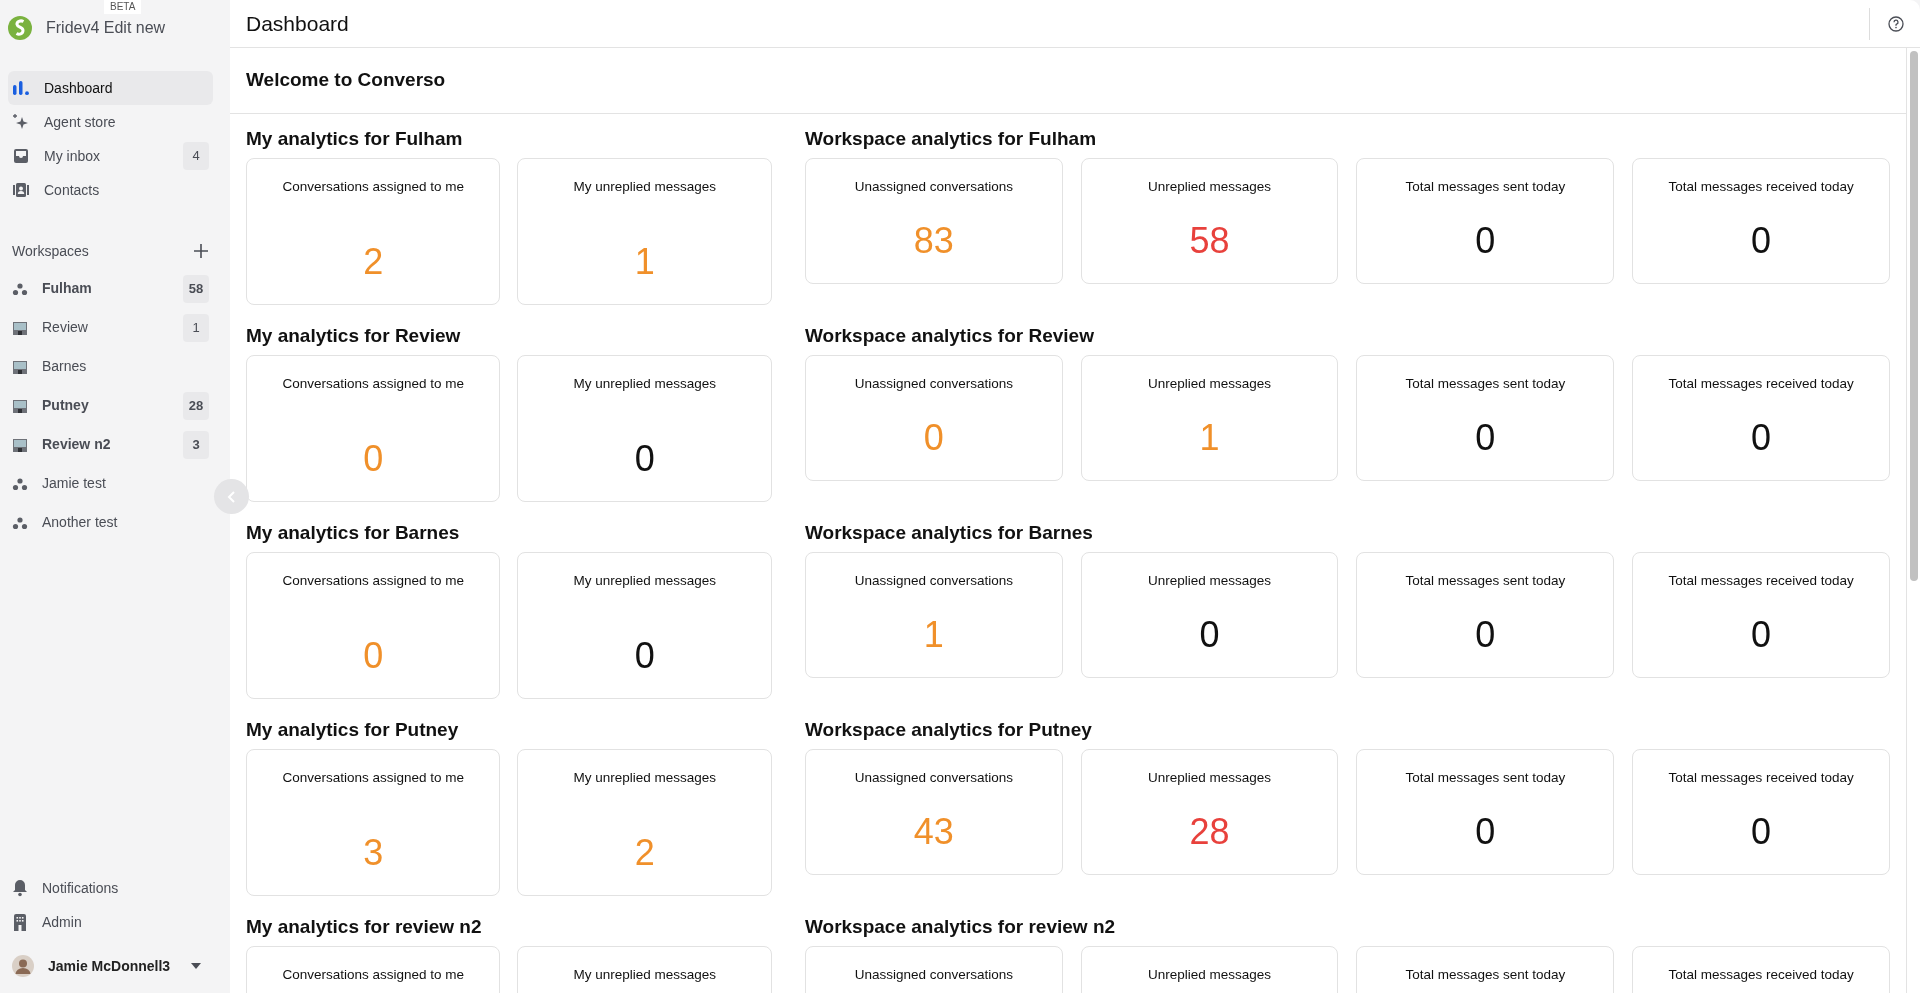 The image size is (1920, 993). What do you see at coordinates (196, 966) in the screenshot?
I see `caret-icon` at bounding box center [196, 966].